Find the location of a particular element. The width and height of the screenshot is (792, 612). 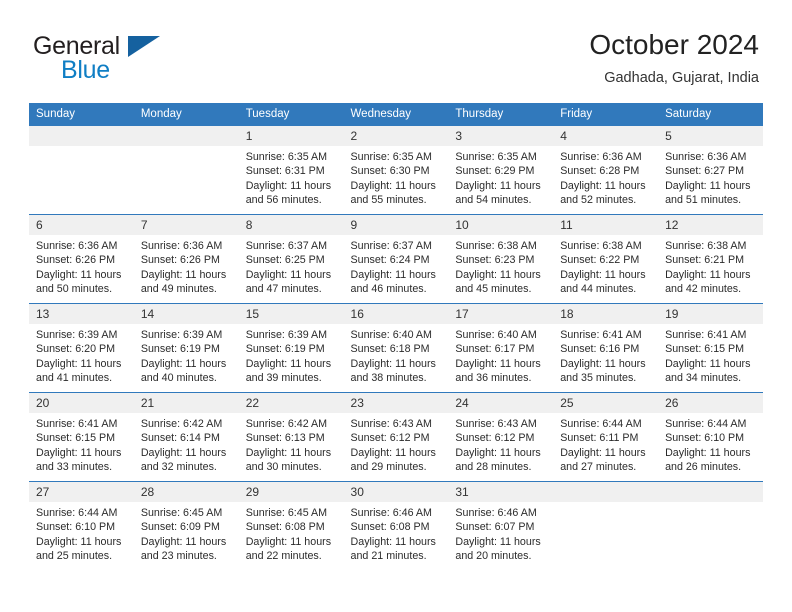

sunset-text: Sunset: 6:24 PM is located at coordinates (390, 260).